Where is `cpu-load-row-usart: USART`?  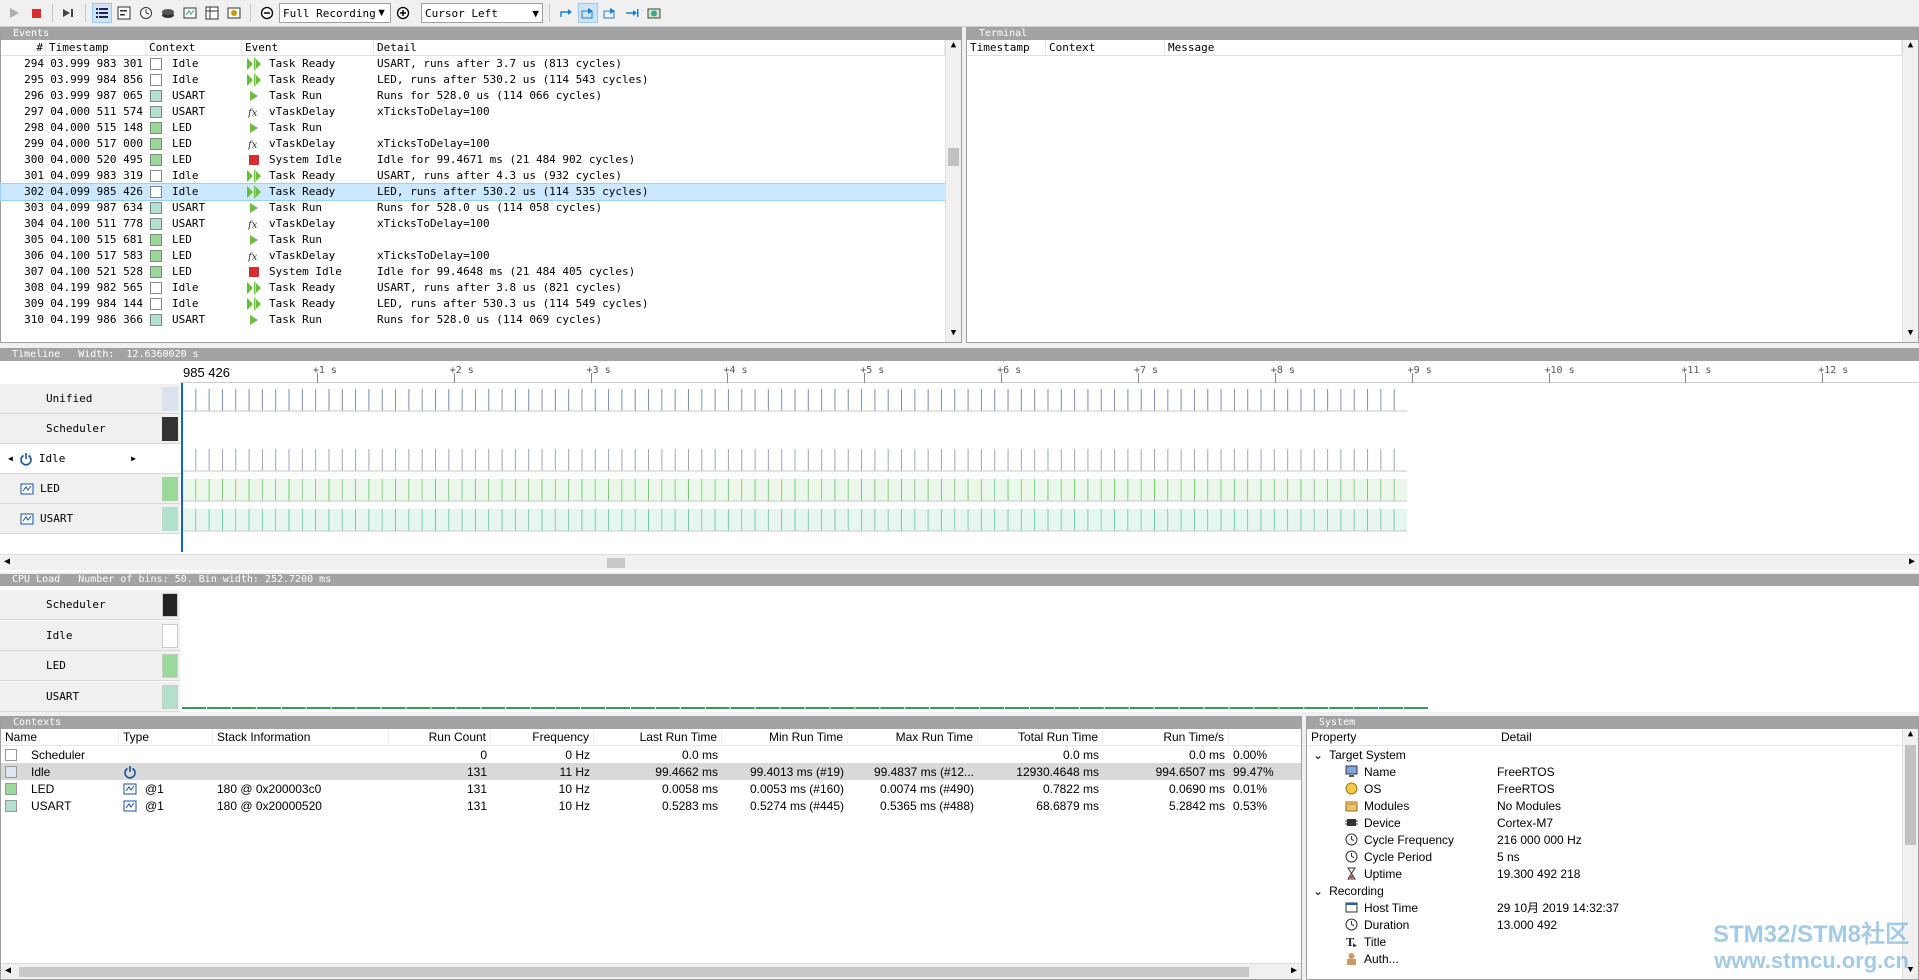
cpu-load-row-usart: USART is located at coordinates (90, 696).